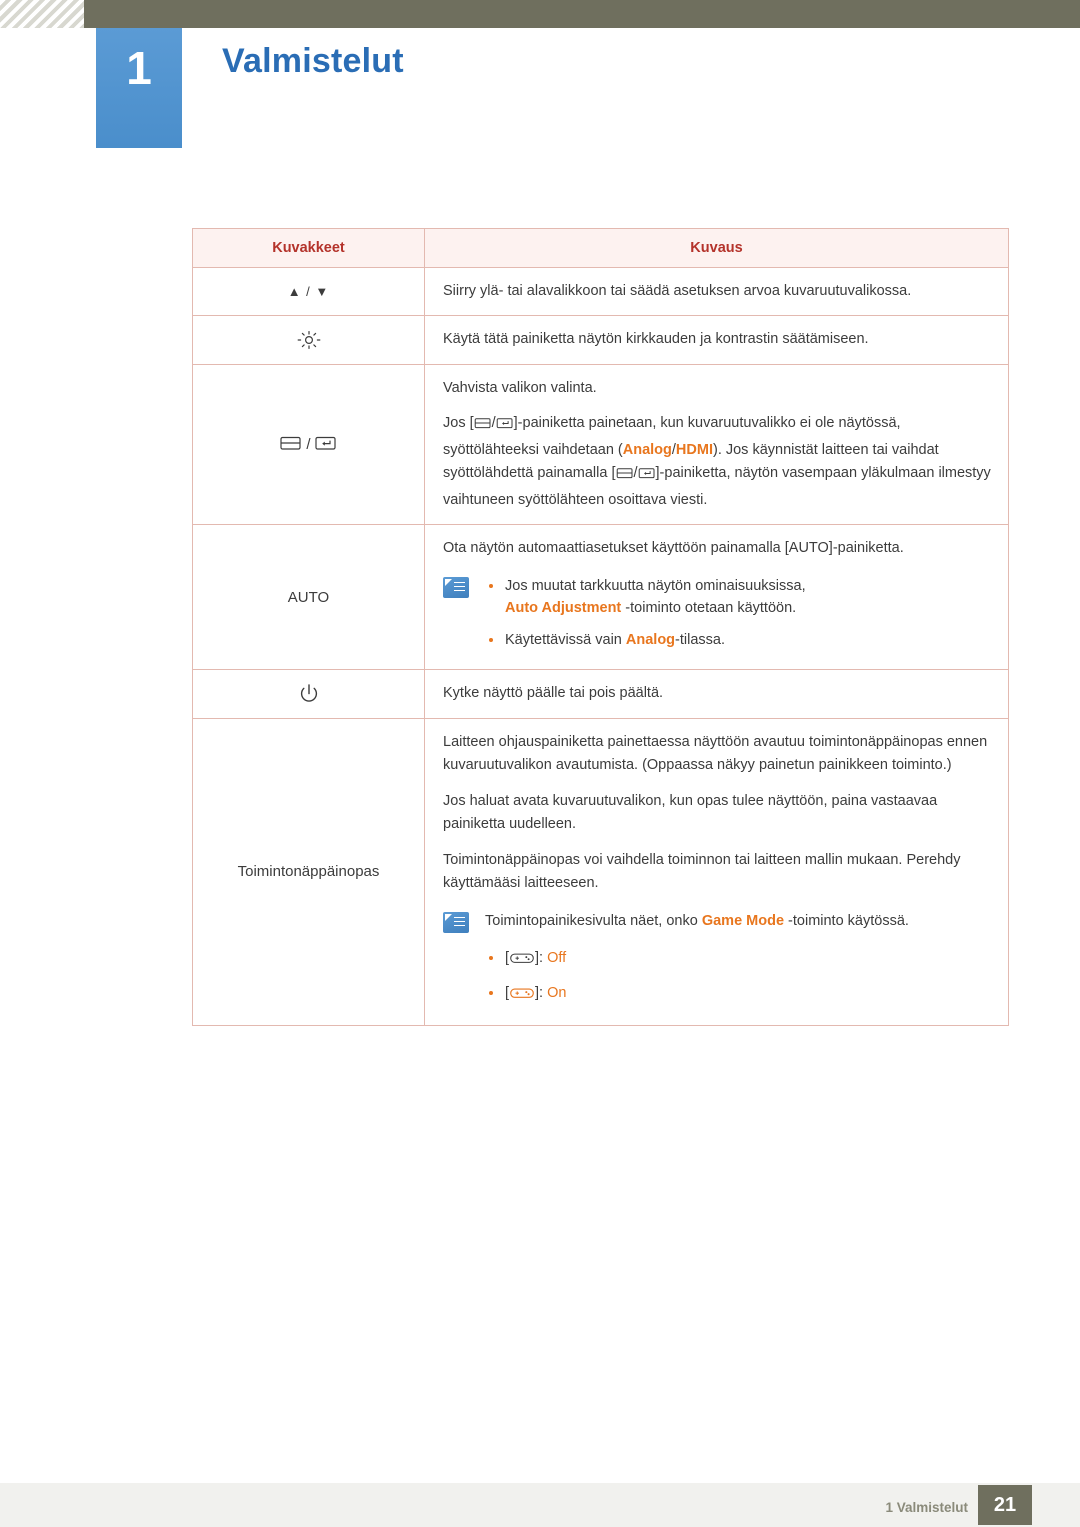  I want to click on chapter-number: 1, so click(139, 68).